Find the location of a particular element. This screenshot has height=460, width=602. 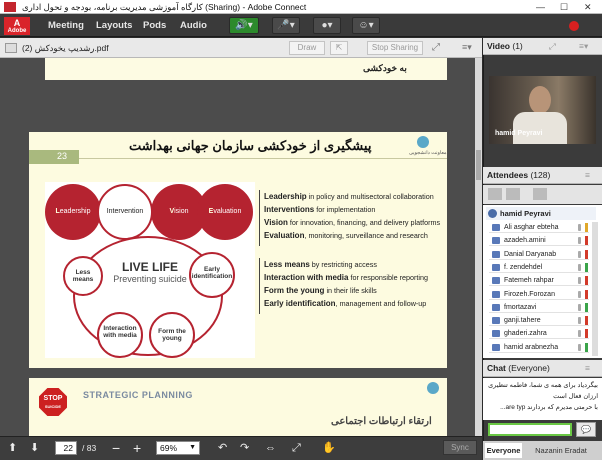

pointer-icon: ⇱ is located at coordinates (339, 47).